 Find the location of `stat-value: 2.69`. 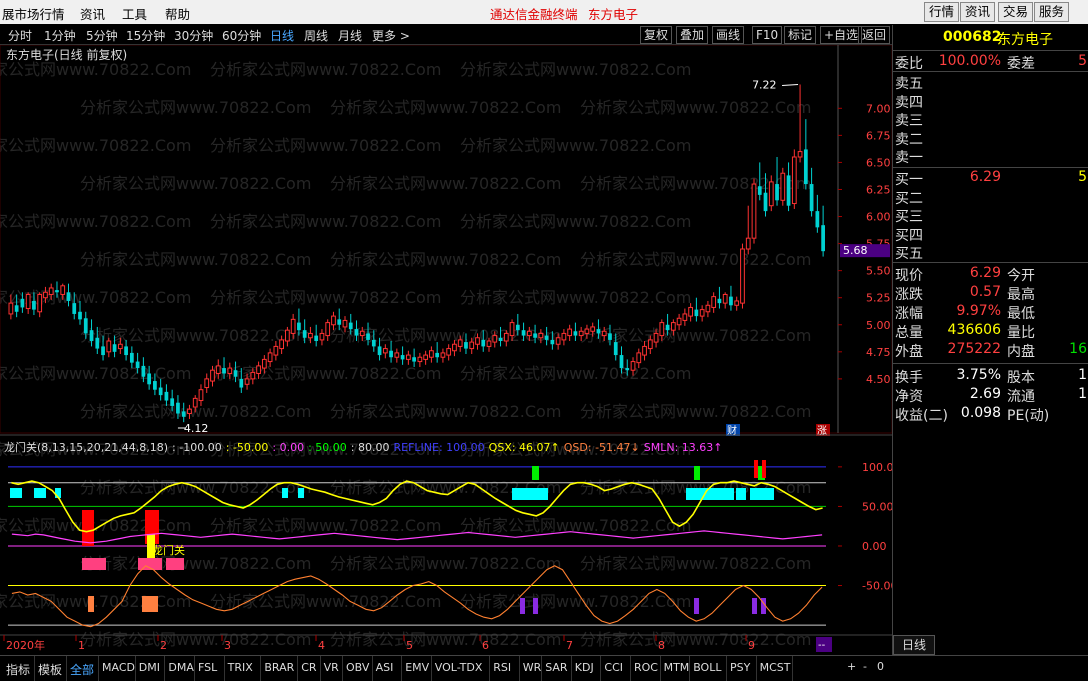

stat-value: 2.69 is located at coordinates (985, 394).